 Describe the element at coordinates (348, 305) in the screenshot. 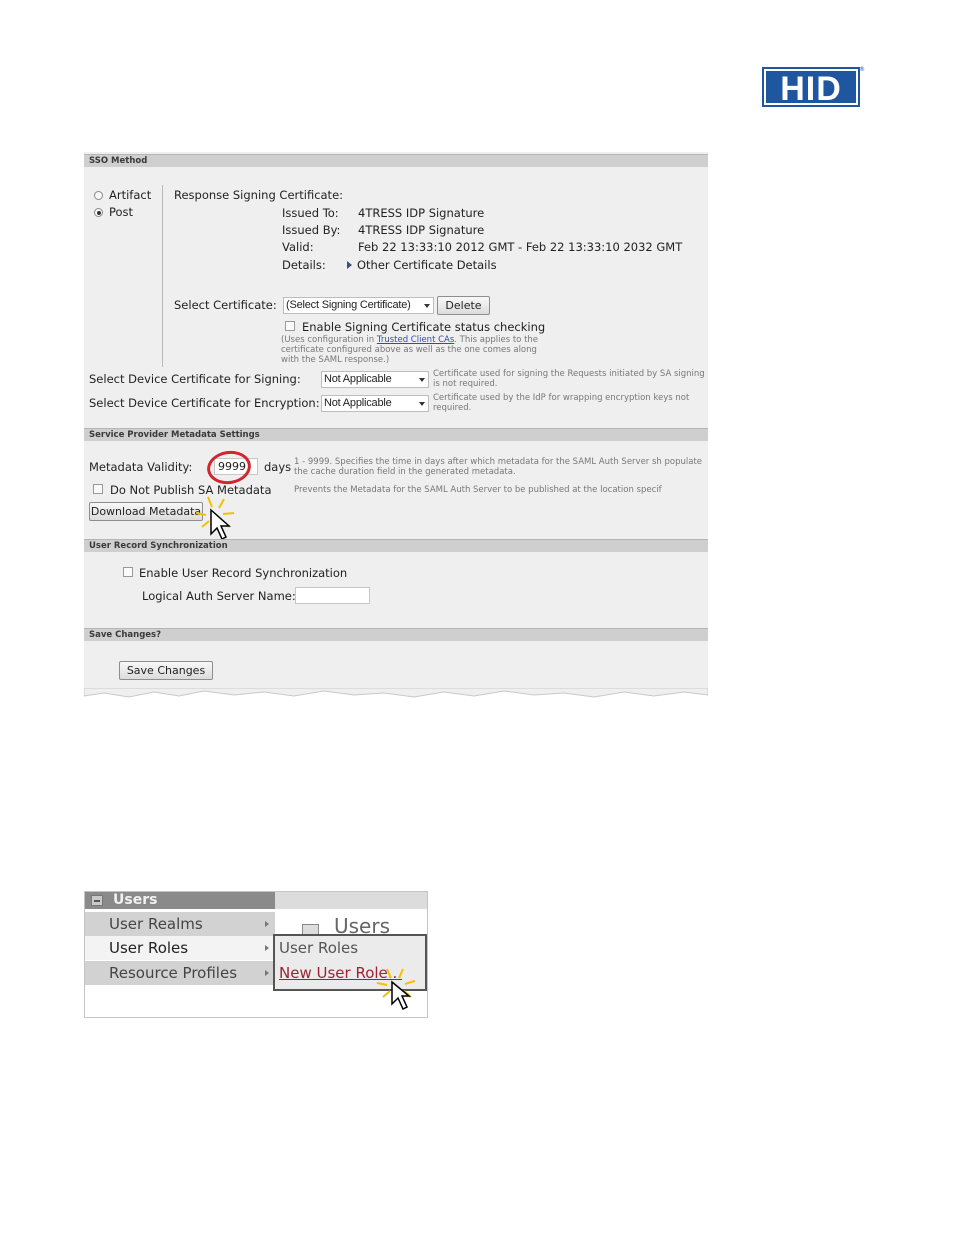

I see `certificate-select-value: (Select Signing Certificate)` at that location.